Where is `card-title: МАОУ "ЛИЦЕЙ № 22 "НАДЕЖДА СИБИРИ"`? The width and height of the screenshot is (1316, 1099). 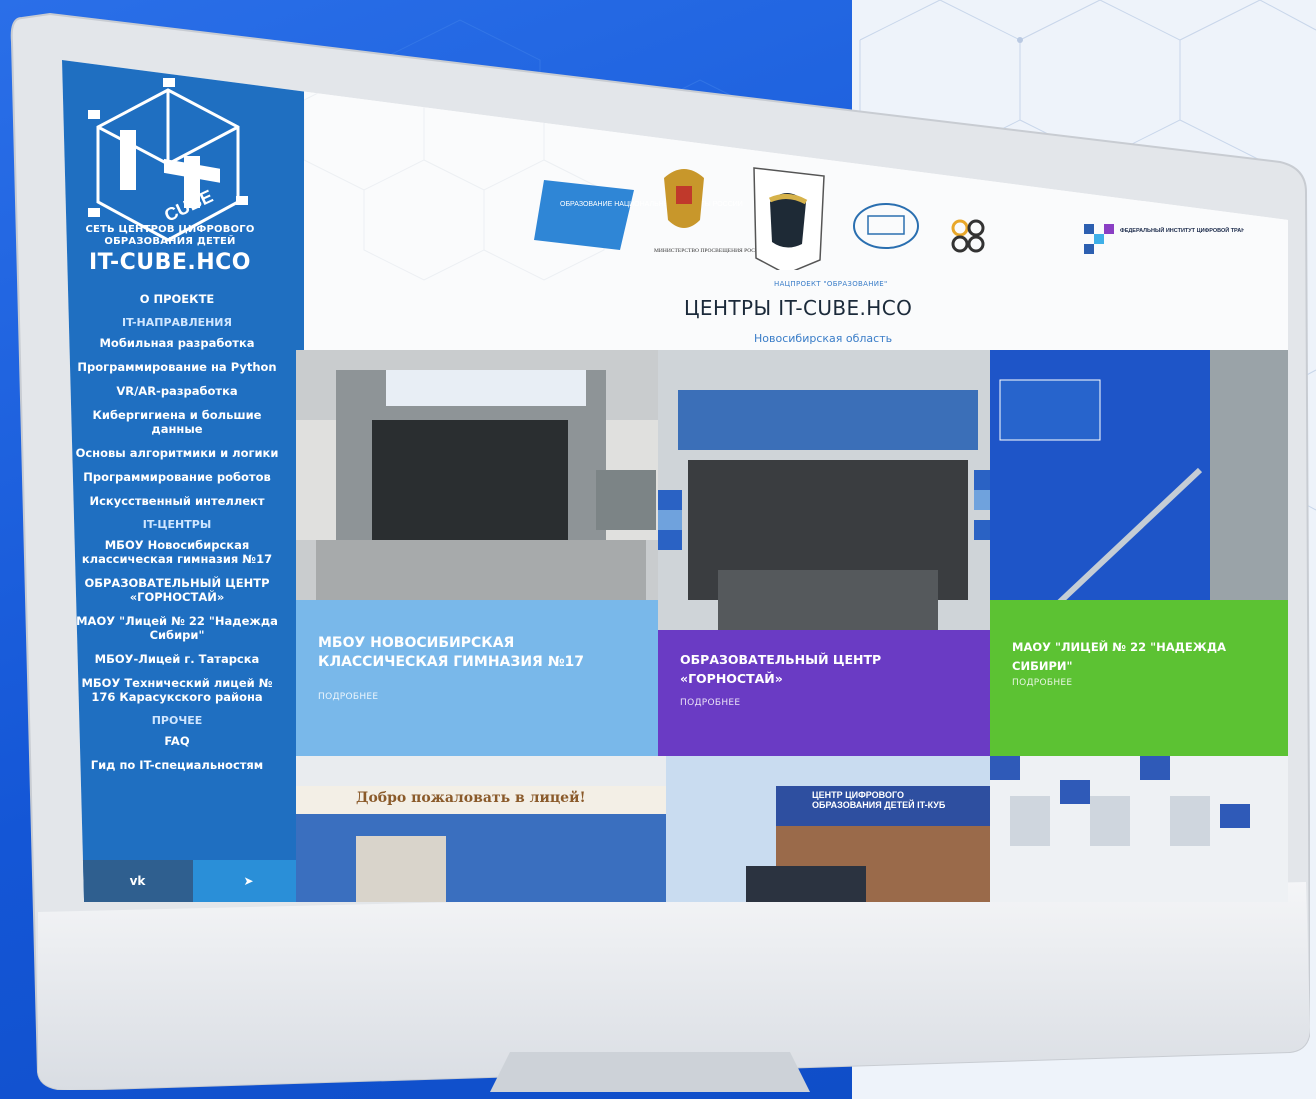 card-title: МАОУ "ЛИЦЕЙ № 22 "НАДЕЖДА СИБИРИ" is located at coordinates (1119, 656).